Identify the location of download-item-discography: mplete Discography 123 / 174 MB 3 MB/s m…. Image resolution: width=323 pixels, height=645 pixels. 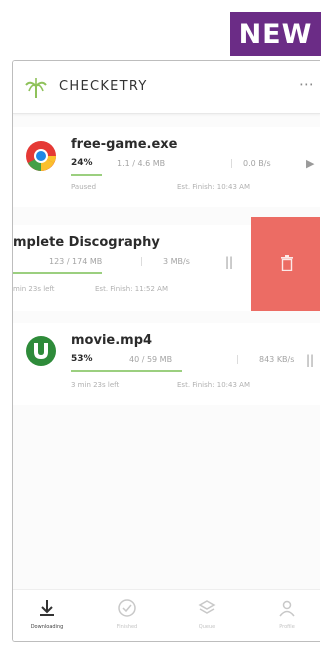
(133, 268).